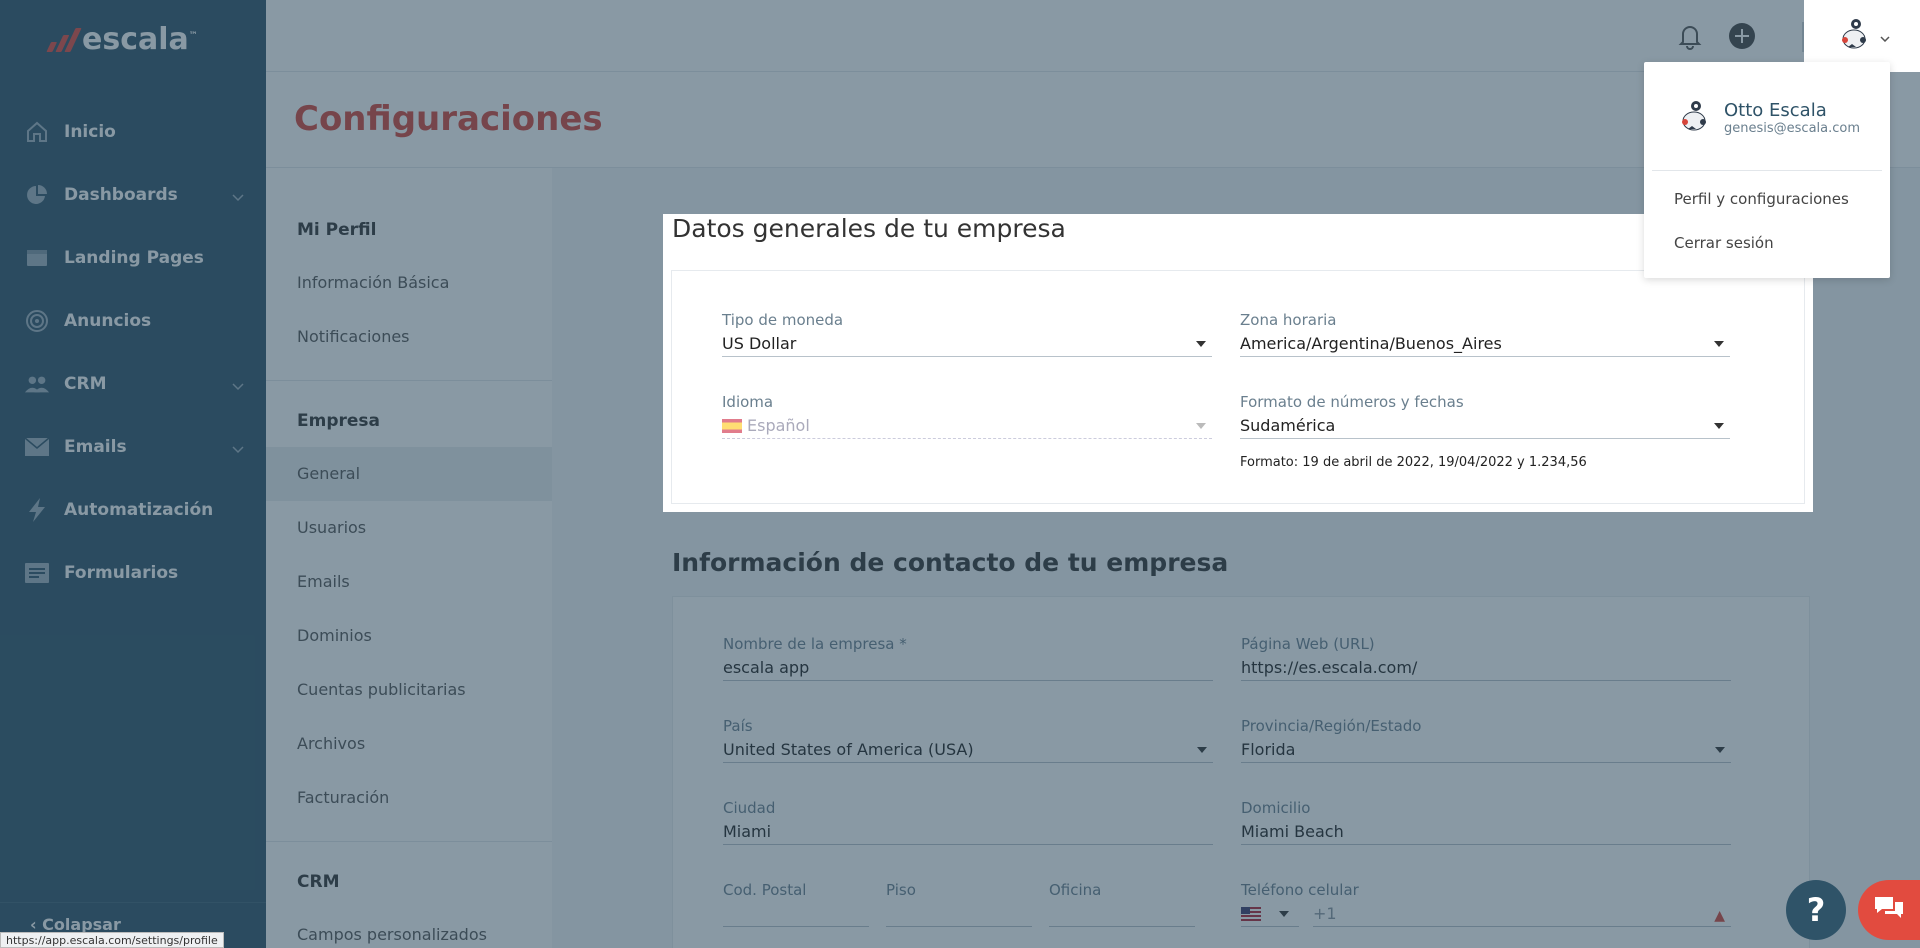 Image resolution: width=1920 pixels, height=948 pixels. I want to click on settings-item-emails: Emails, so click(409, 582).